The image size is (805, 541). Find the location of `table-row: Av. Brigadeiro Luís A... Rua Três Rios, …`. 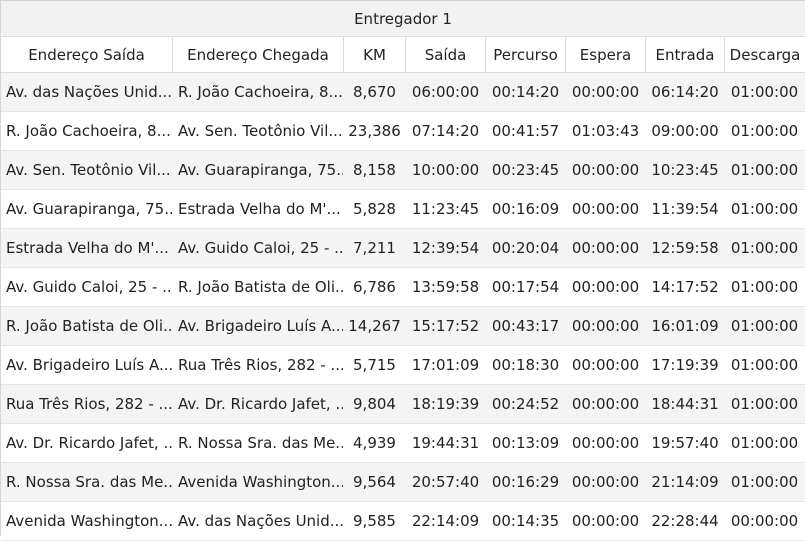

table-row: Av. Brigadeiro Luís A... Rua Três Rios, … is located at coordinates (403, 365).